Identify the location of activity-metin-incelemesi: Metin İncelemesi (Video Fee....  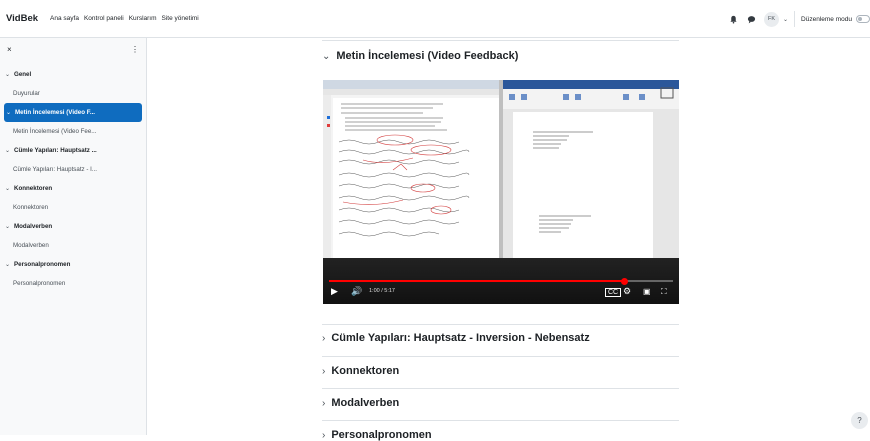
(73, 131).